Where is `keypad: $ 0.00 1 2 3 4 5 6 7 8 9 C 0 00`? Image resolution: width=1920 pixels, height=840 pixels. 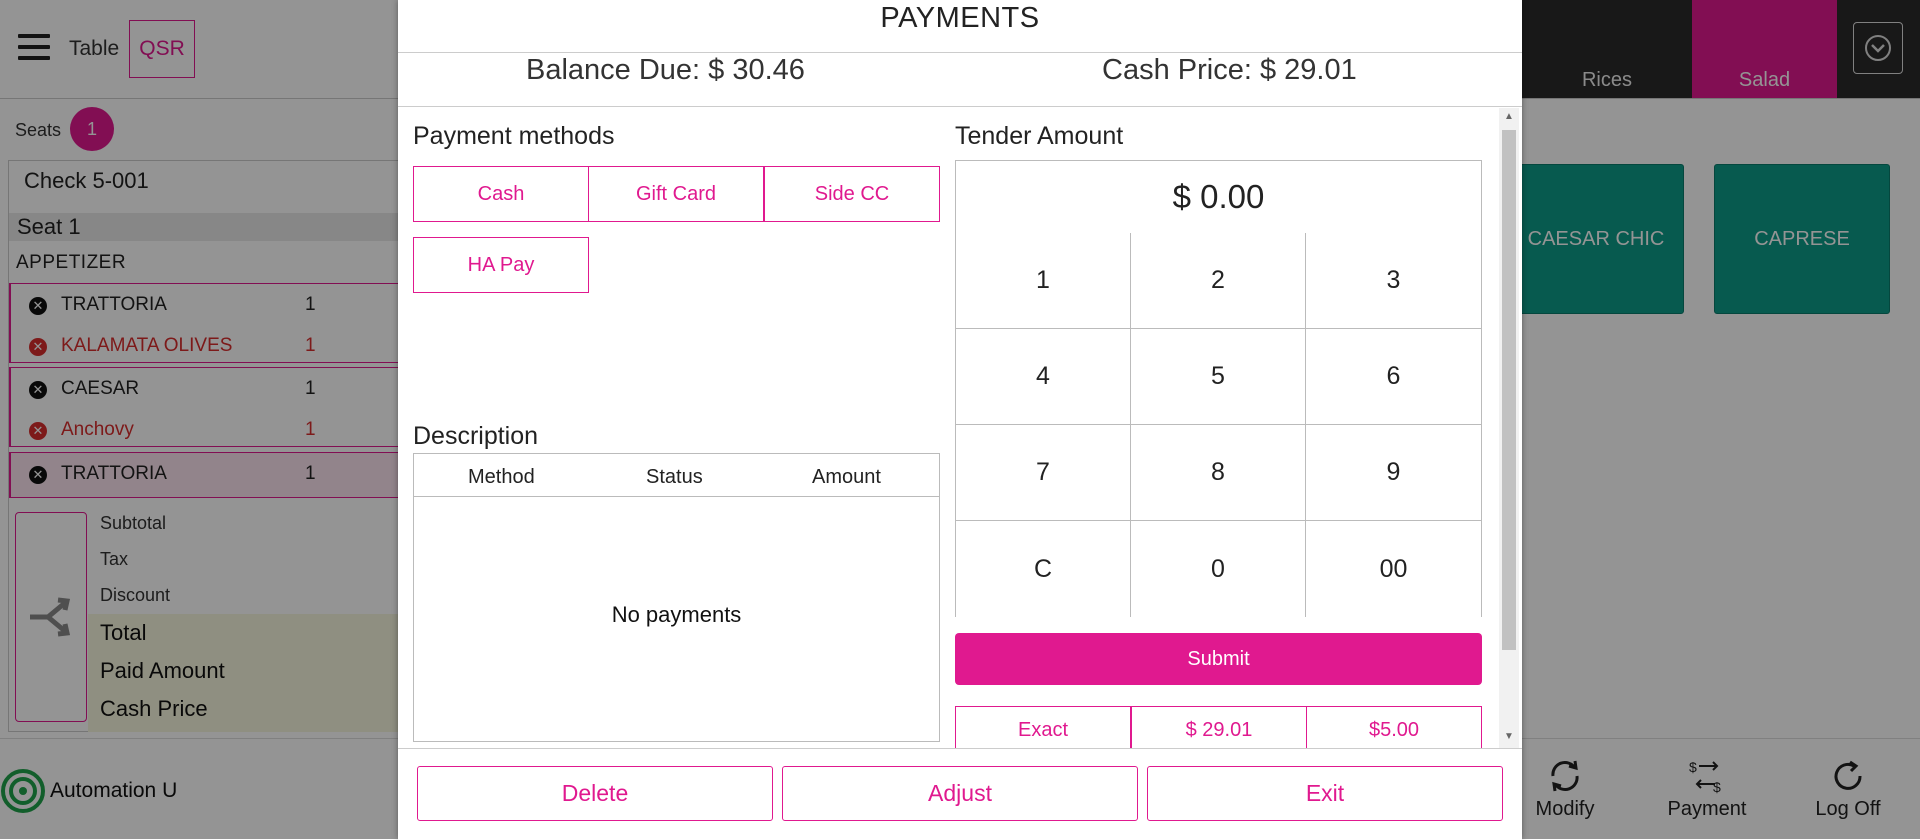 keypad: $ 0.00 1 2 3 4 5 6 7 8 9 C 0 00 is located at coordinates (1218, 388).